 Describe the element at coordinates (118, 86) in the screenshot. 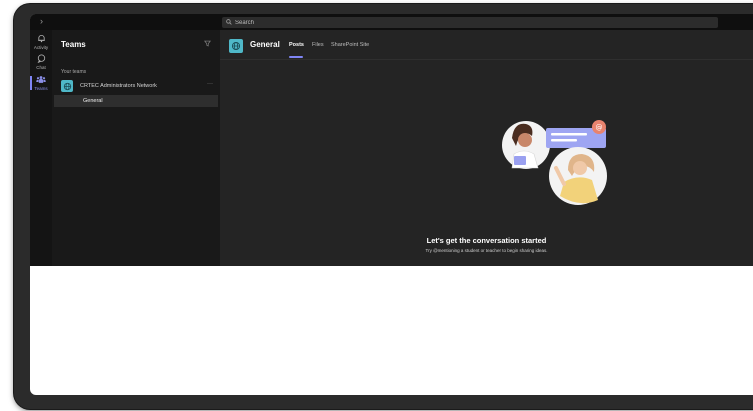

I see `team-name: CRTEC Administrators Network` at that location.